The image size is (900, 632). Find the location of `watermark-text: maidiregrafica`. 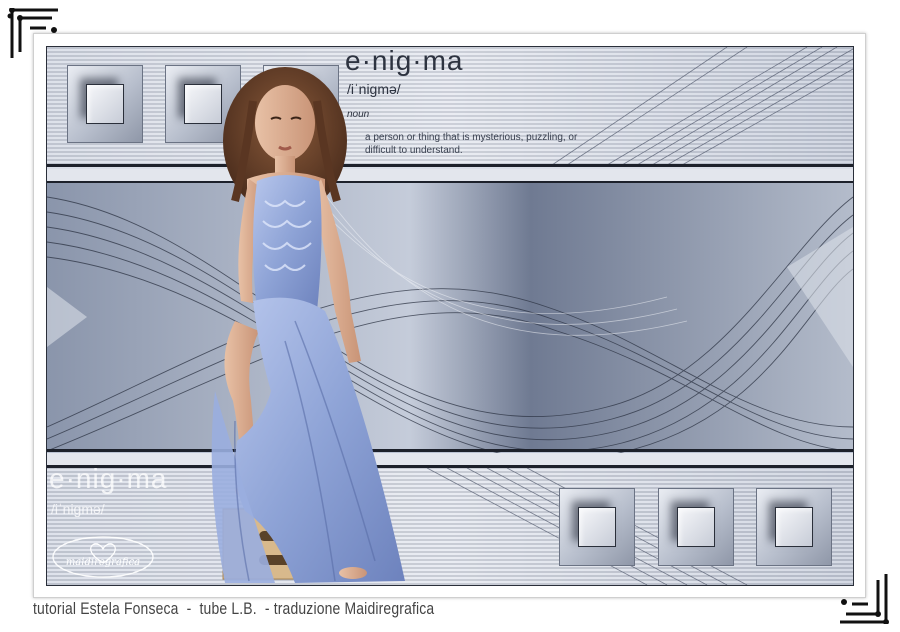

watermark-text: maidiregrafica is located at coordinates (103, 562).